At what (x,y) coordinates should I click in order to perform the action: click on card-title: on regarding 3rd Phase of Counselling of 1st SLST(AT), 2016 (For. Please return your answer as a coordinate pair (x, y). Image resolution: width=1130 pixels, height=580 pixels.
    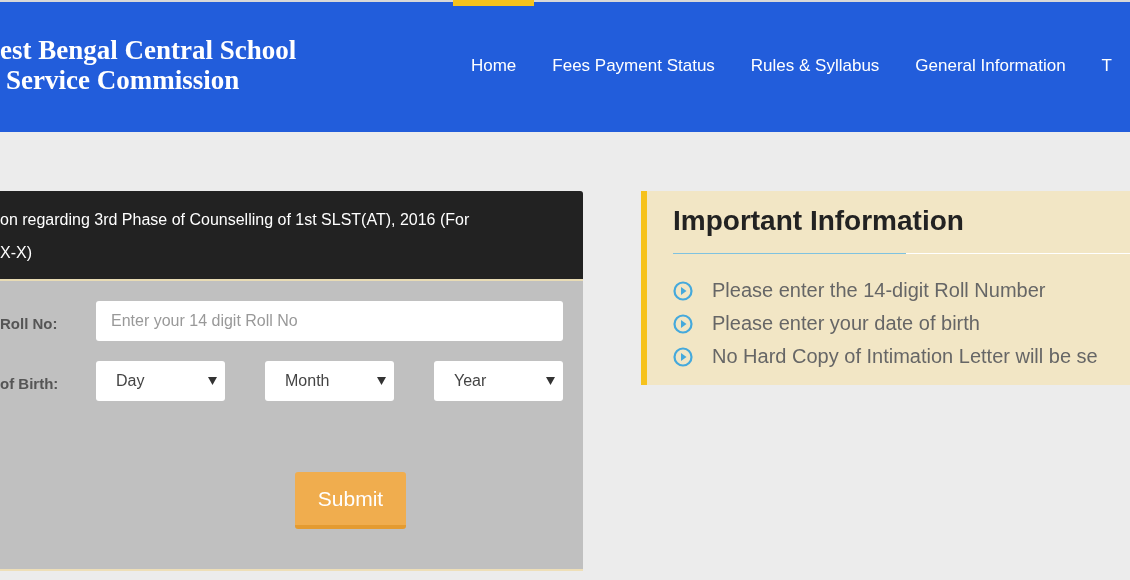
    Looking at the image, I should click on (235, 220).